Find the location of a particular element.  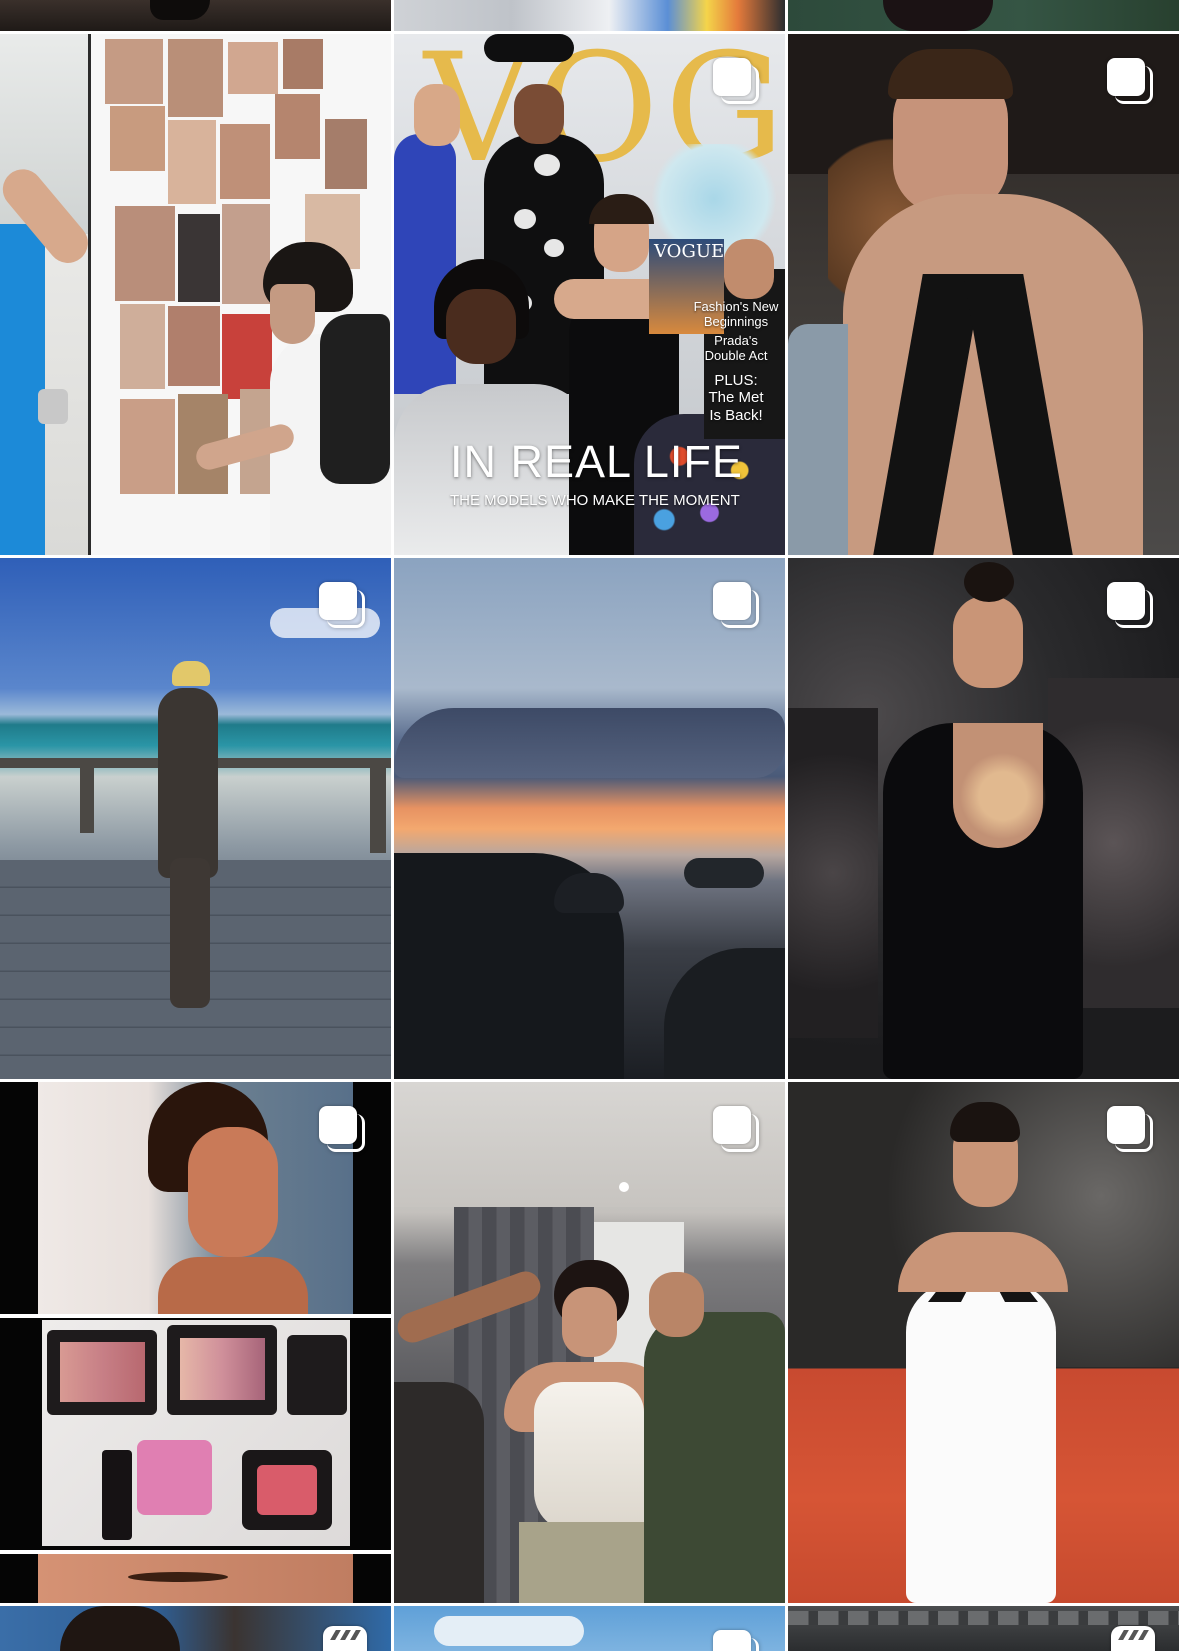

sofa is located at coordinates (818, 439).